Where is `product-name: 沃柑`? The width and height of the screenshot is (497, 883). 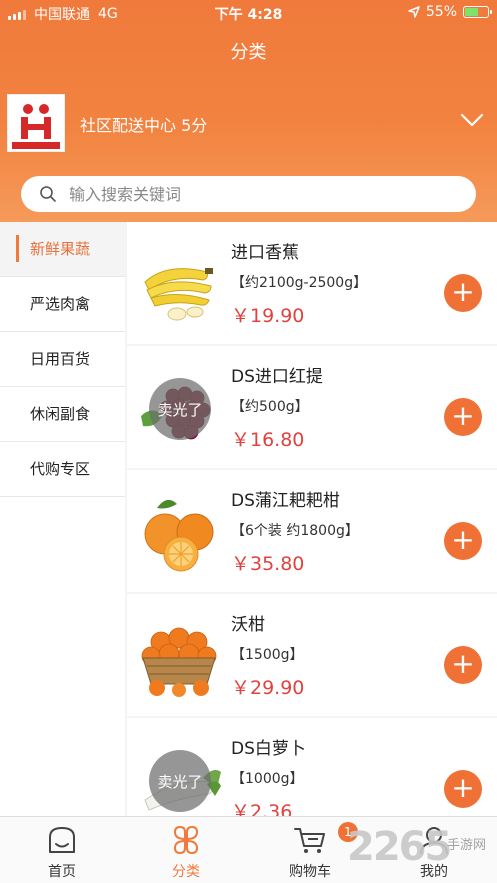
product-name: 沃柑 is located at coordinates (248, 625).